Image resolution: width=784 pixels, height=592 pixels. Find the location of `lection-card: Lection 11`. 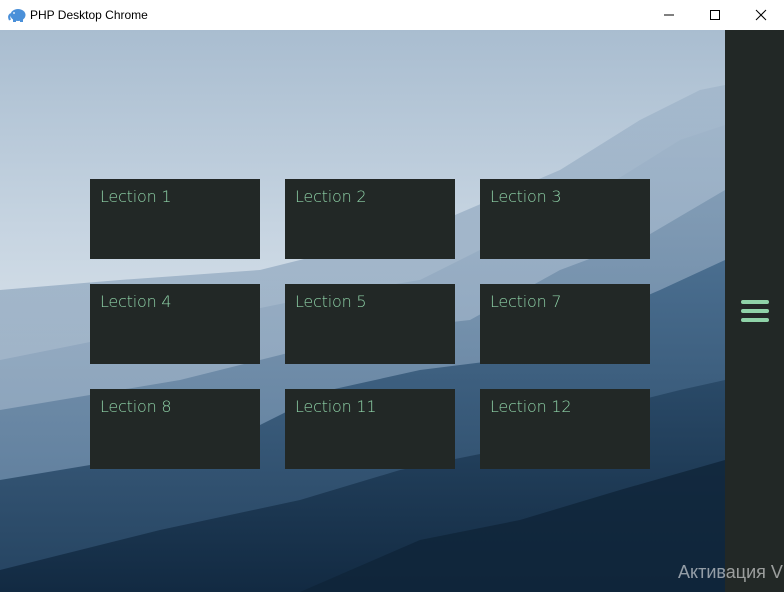

lection-card: Lection 11 is located at coordinates (370, 429).